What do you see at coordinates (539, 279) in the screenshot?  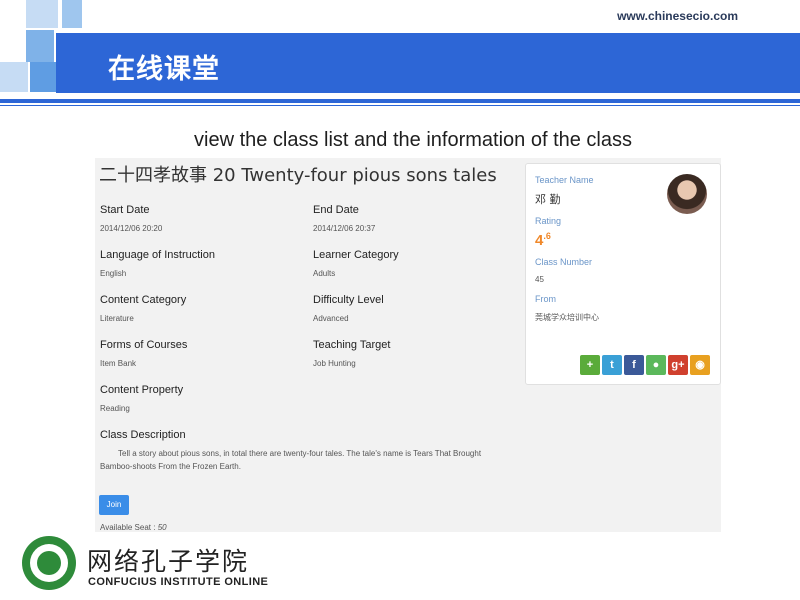 I see `class-number-value: 45` at bounding box center [539, 279].